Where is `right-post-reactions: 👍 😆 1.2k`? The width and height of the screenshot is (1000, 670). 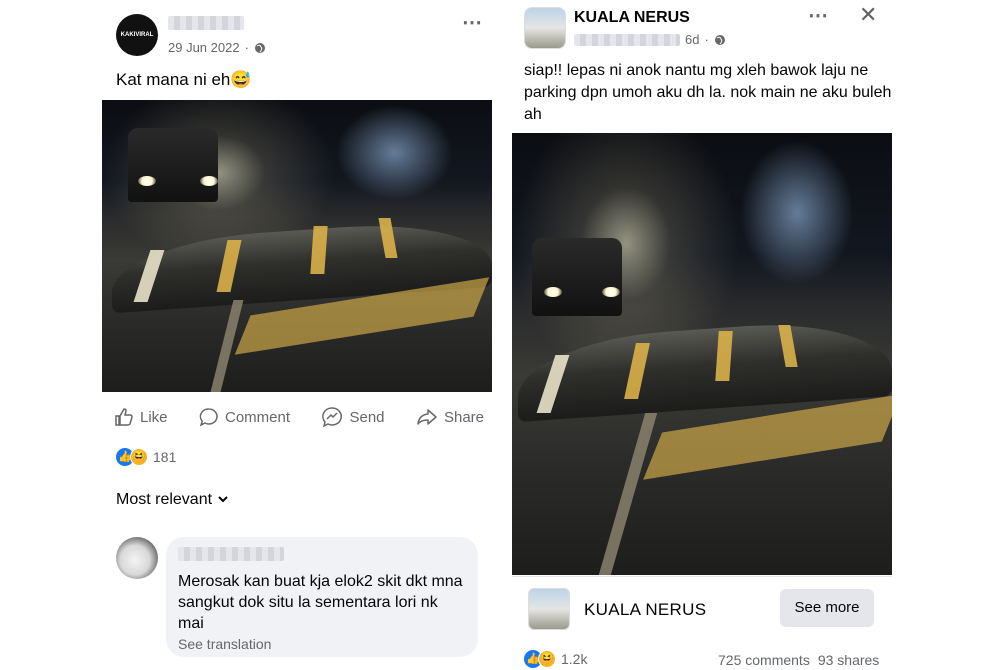 right-post-reactions: 👍 😆 1.2k is located at coordinates (555, 659).